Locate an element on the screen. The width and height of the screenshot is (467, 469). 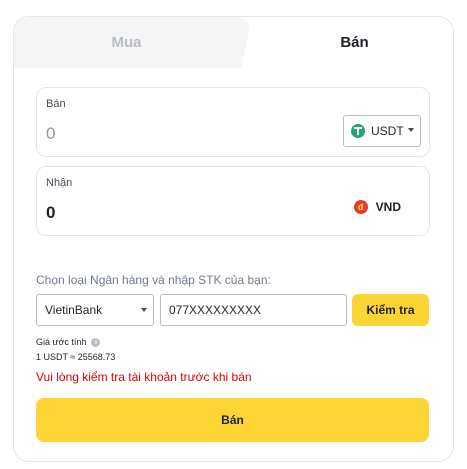
sell-amount-field: Bán 0 USDT is located at coordinates (233, 122).